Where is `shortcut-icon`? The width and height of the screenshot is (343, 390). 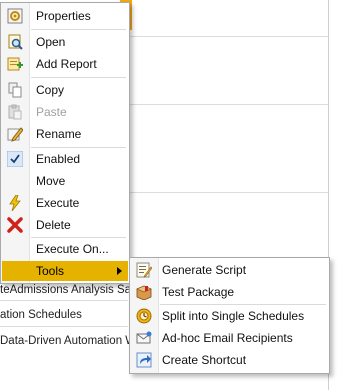
shortcut-icon is located at coordinates (144, 360).